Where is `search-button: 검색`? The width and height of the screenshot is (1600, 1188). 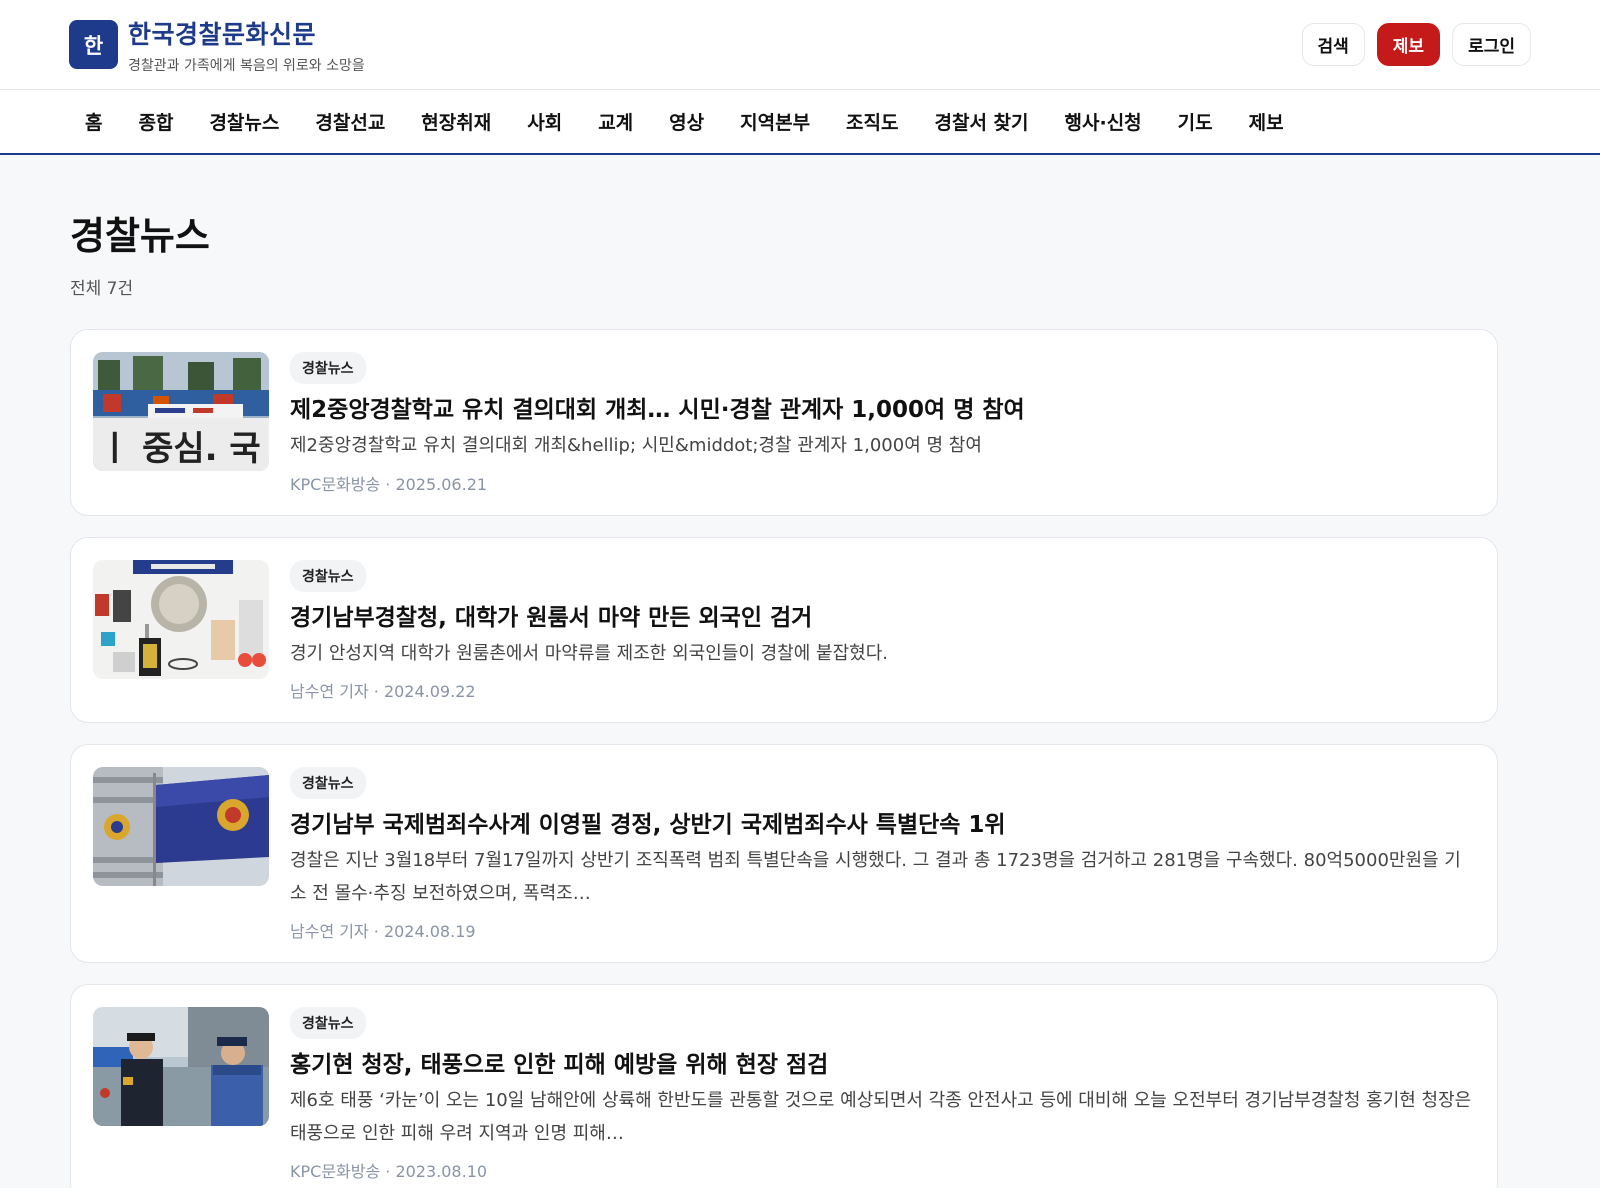 search-button: 검색 is located at coordinates (1333, 44).